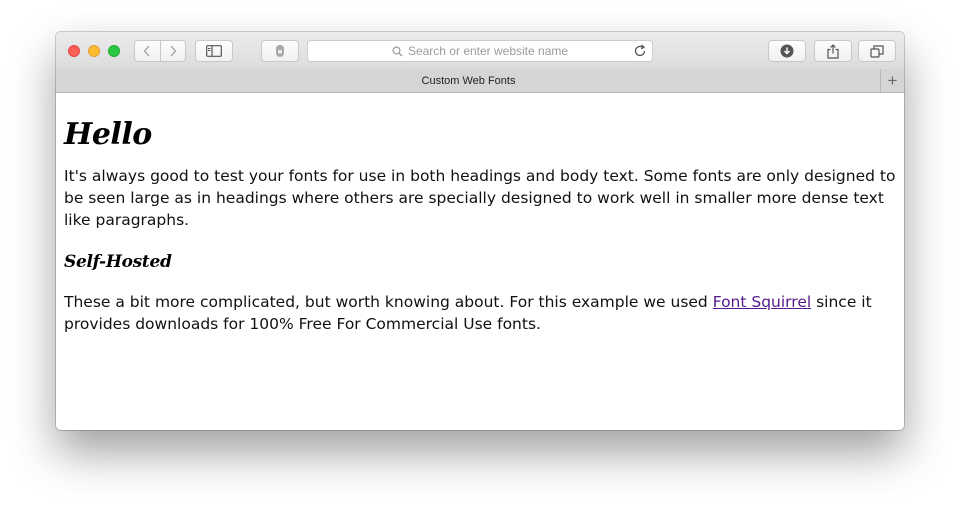 Image resolution: width=960 pixels, height=511 pixels. I want to click on plus-icon: +, so click(892, 80).